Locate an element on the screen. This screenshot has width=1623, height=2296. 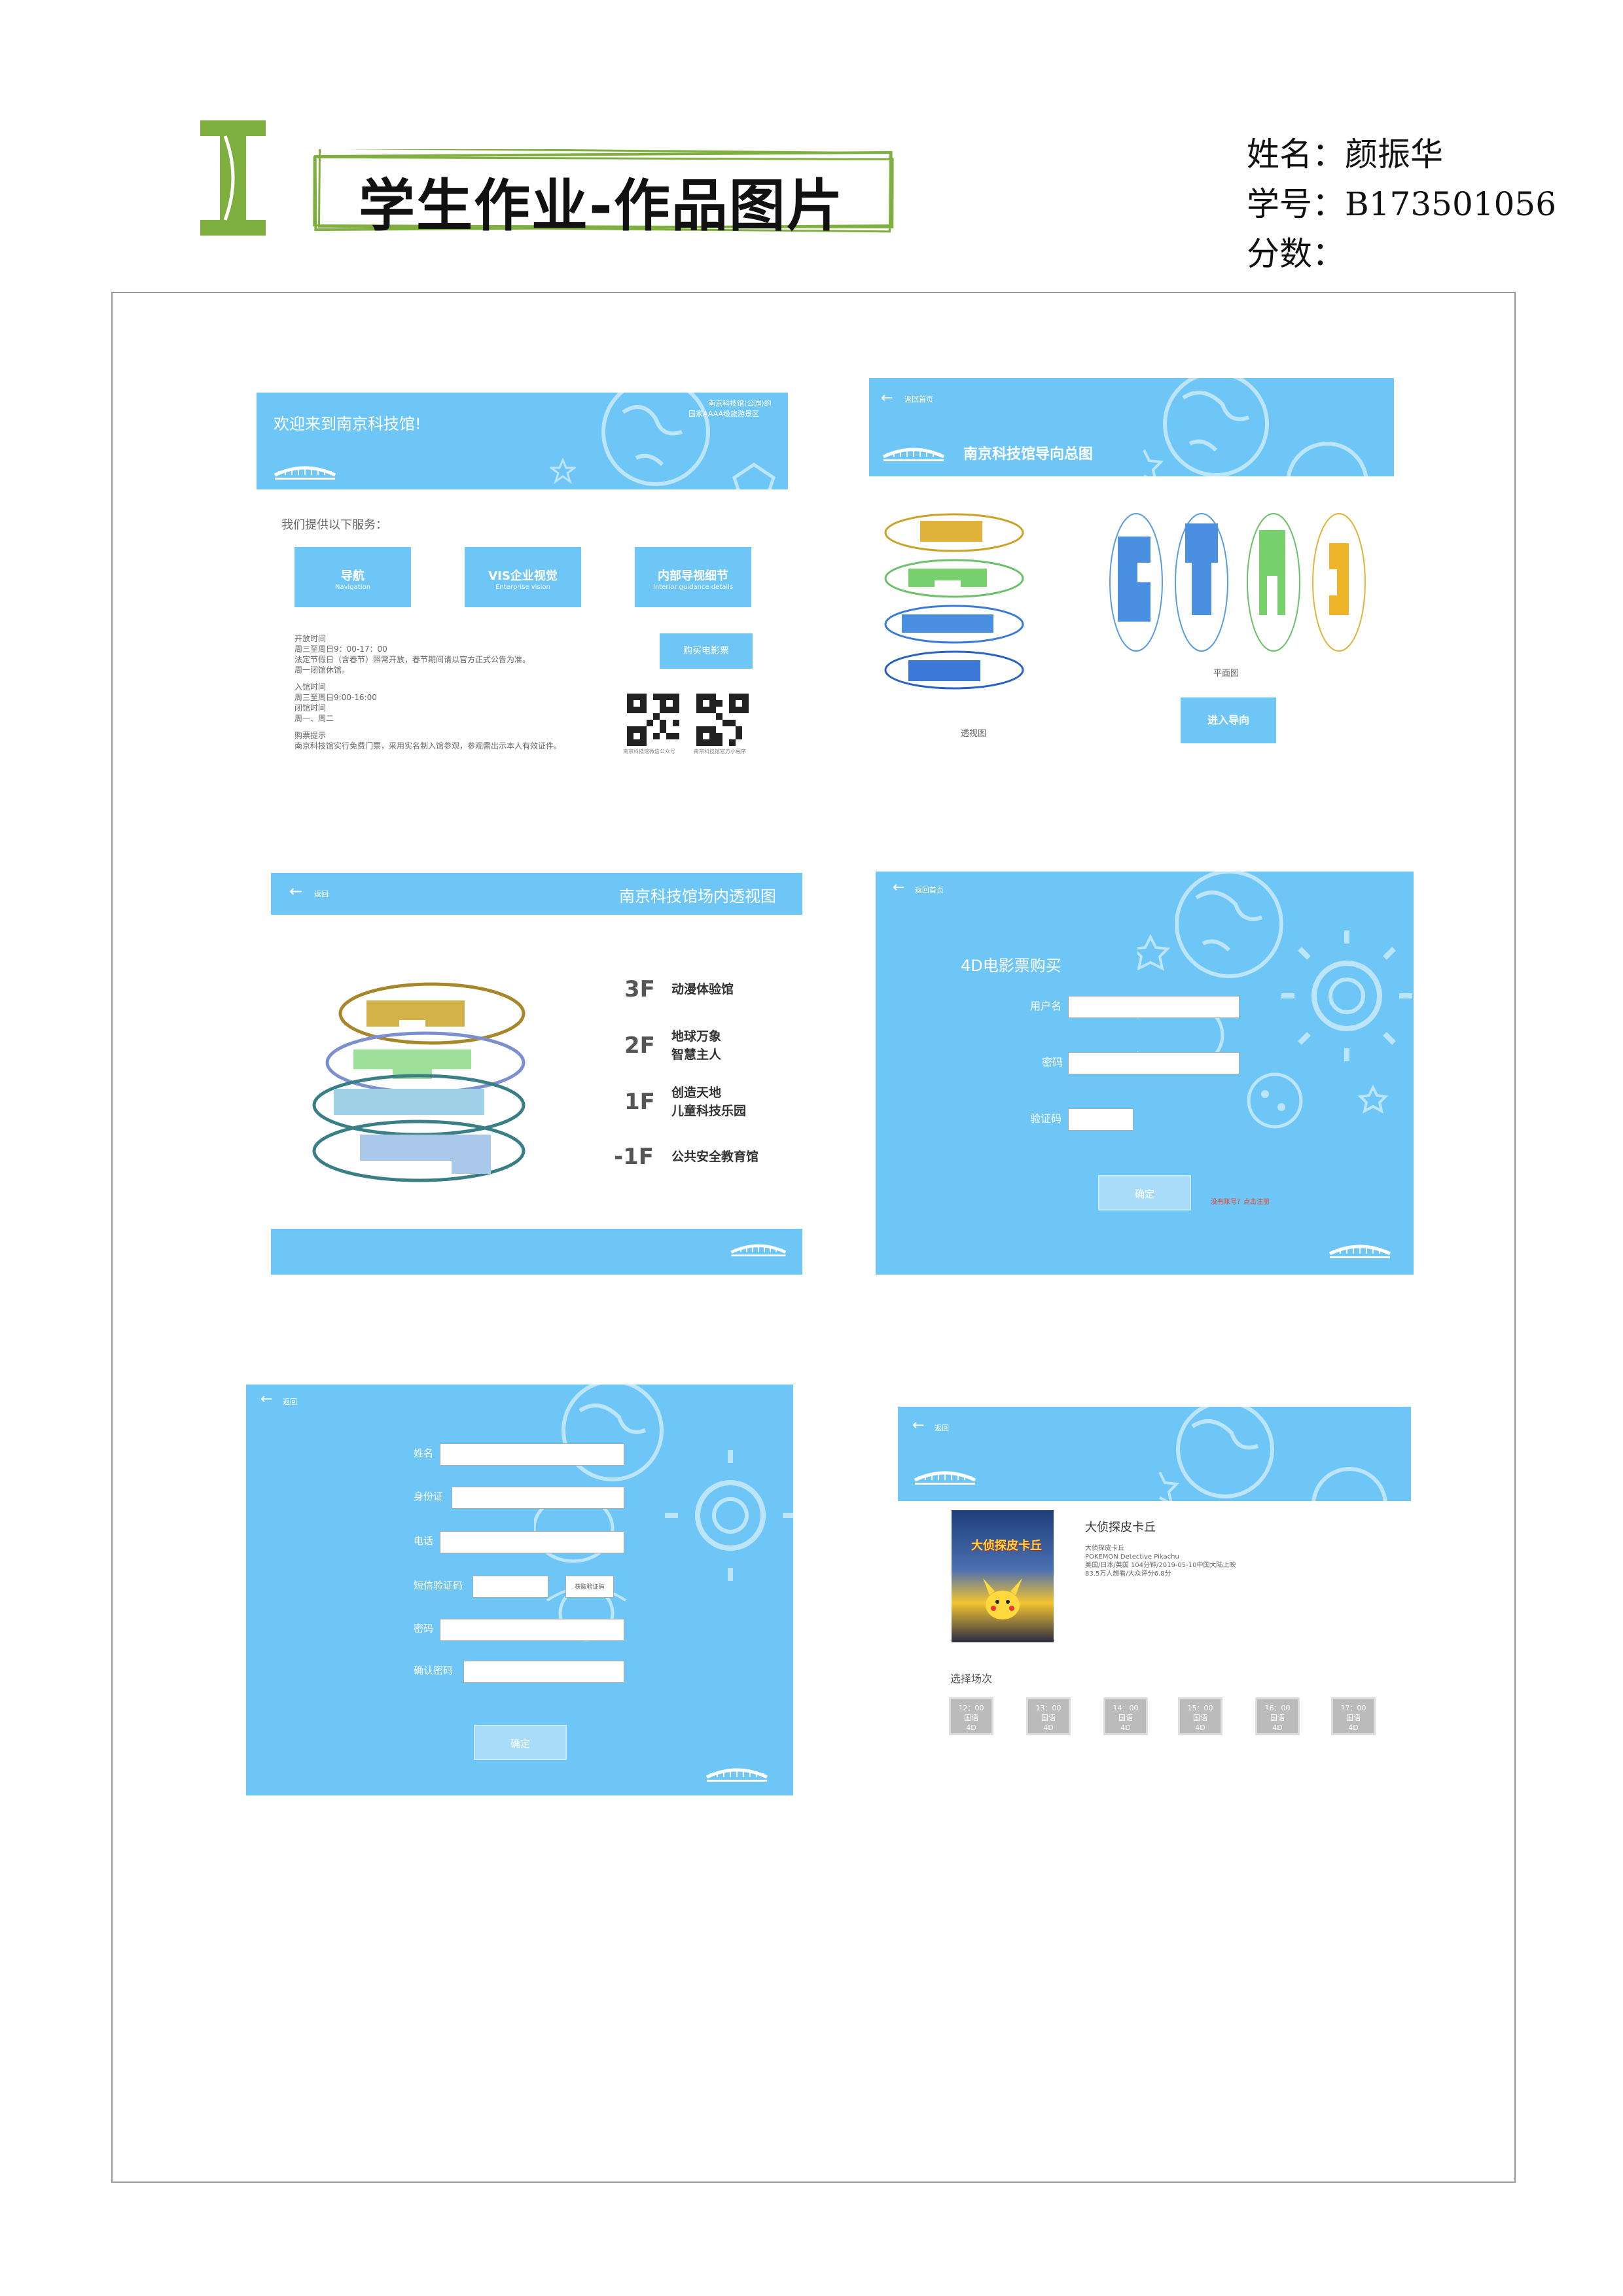
corner-text-1: 南京科技馆(公园)的 is located at coordinates (740, 404).